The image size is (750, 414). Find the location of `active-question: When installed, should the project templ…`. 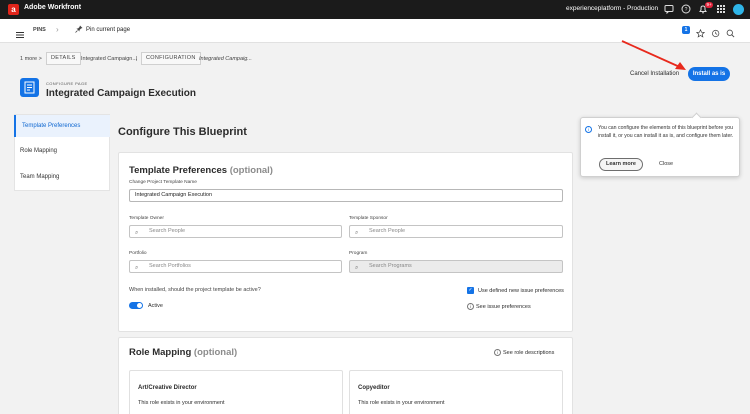

active-question: When installed, should the project templ… is located at coordinates (195, 290).